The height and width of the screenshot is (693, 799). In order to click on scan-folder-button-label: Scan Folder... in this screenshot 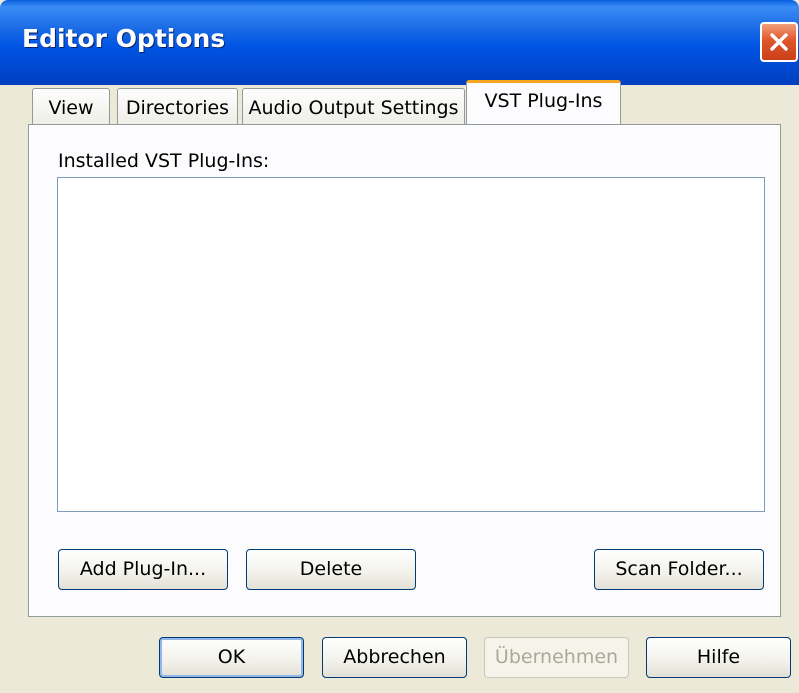, I will do `click(679, 569)`.